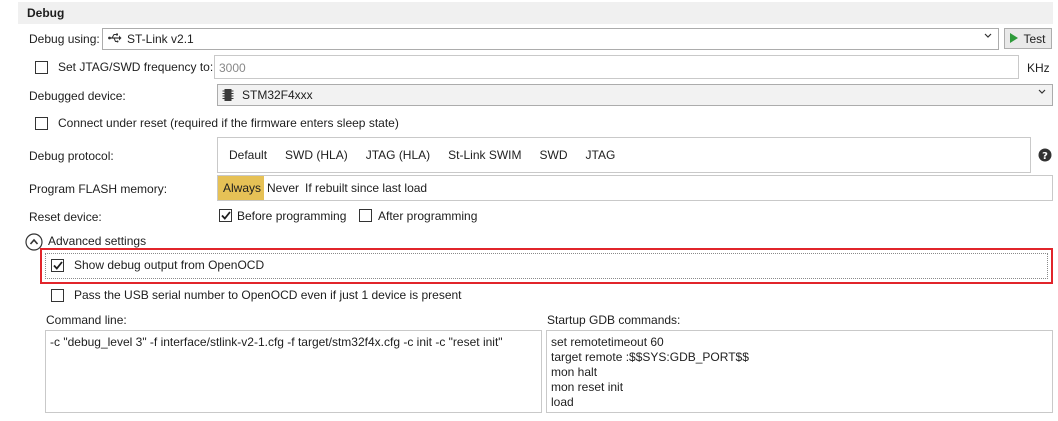 The width and height of the screenshot is (1058, 421). I want to click on program-flash-group: Always Never If rebuilt since last load, so click(635, 188).